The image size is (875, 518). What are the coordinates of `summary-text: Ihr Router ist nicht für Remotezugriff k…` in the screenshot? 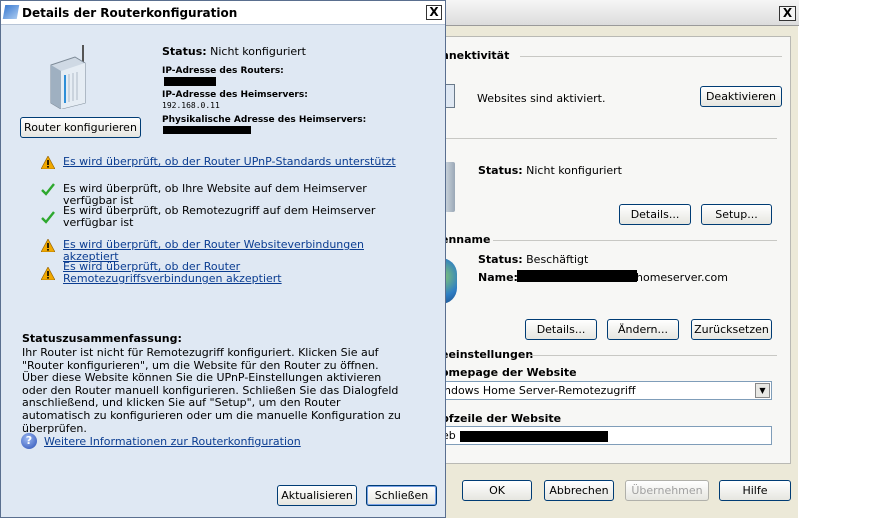 It's located at (211, 390).